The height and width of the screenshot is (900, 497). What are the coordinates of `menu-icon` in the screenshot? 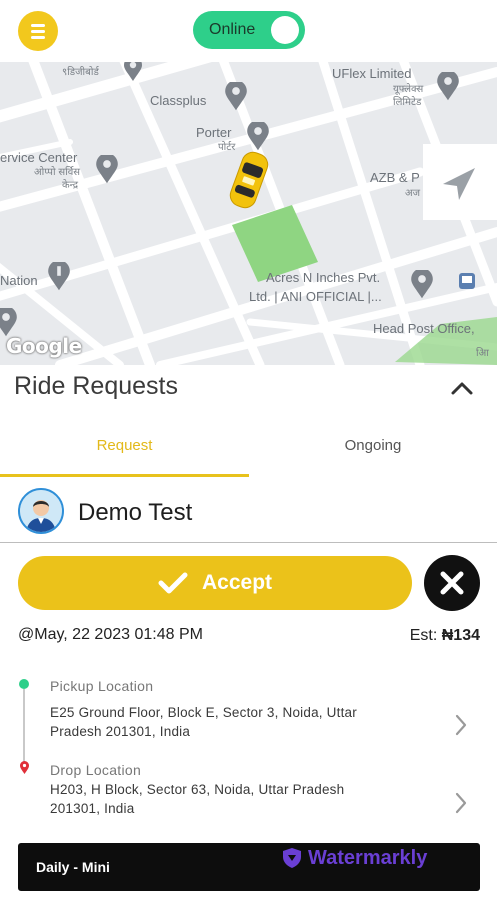 It's located at (38, 31).